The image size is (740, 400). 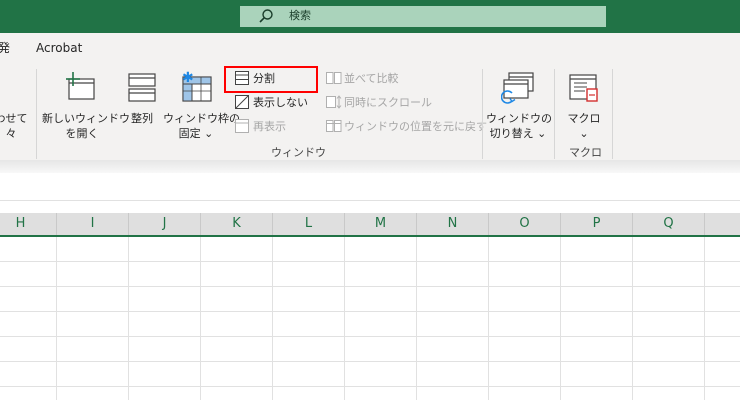 What do you see at coordinates (584, 133) in the screenshot?
I see `macro-line2: ⌄` at bounding box center [584, 133].